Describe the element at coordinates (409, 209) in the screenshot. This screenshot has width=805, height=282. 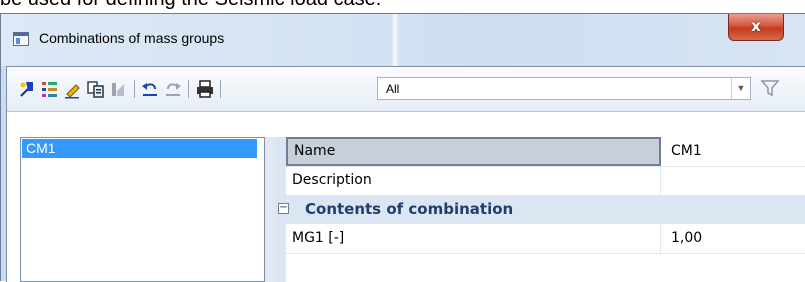
I see `category-label: Contents of combination` at that location.